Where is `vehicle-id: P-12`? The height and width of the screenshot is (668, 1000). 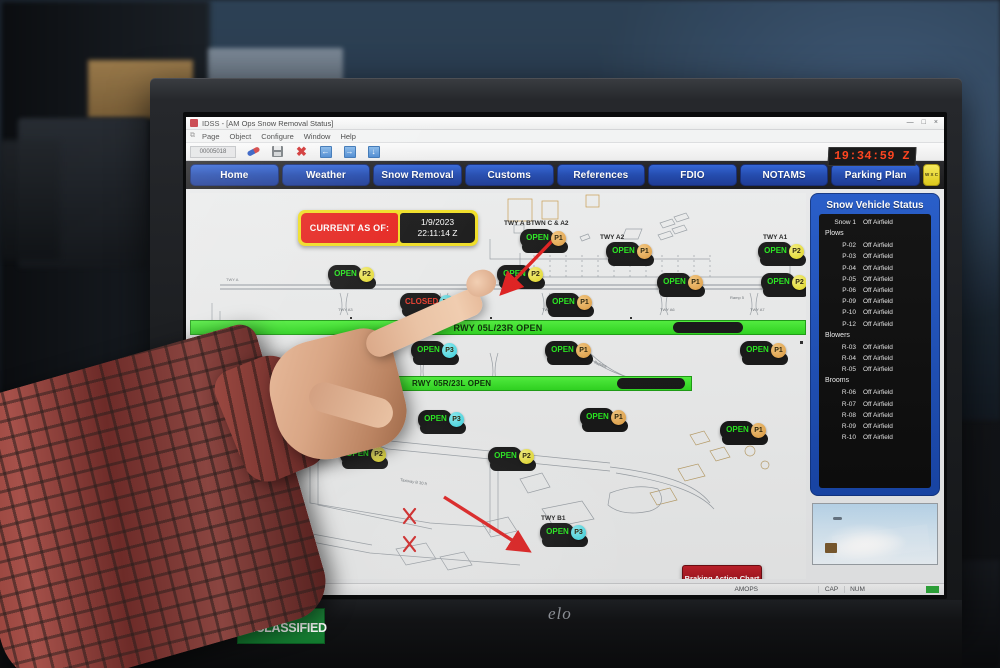 vehicle-id: P-12 is located at coordinates (849, 324).